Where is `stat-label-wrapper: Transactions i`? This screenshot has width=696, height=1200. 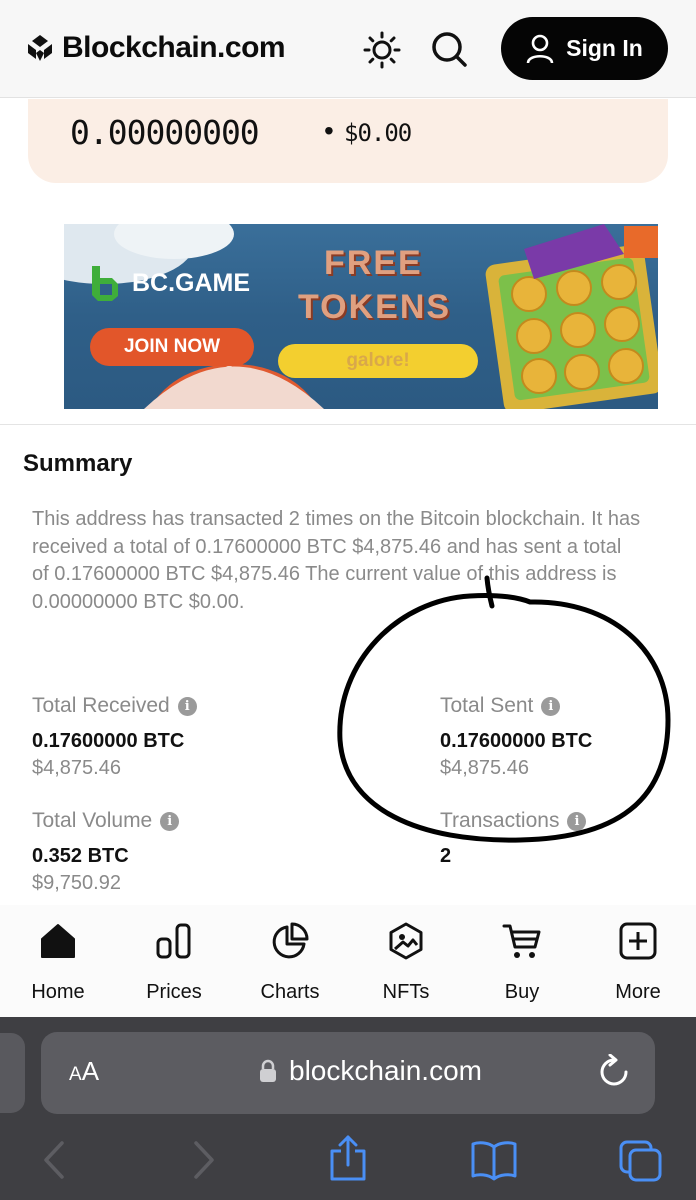
stat-label-wrapper: Transactions i is located at coordinates (513, 821).